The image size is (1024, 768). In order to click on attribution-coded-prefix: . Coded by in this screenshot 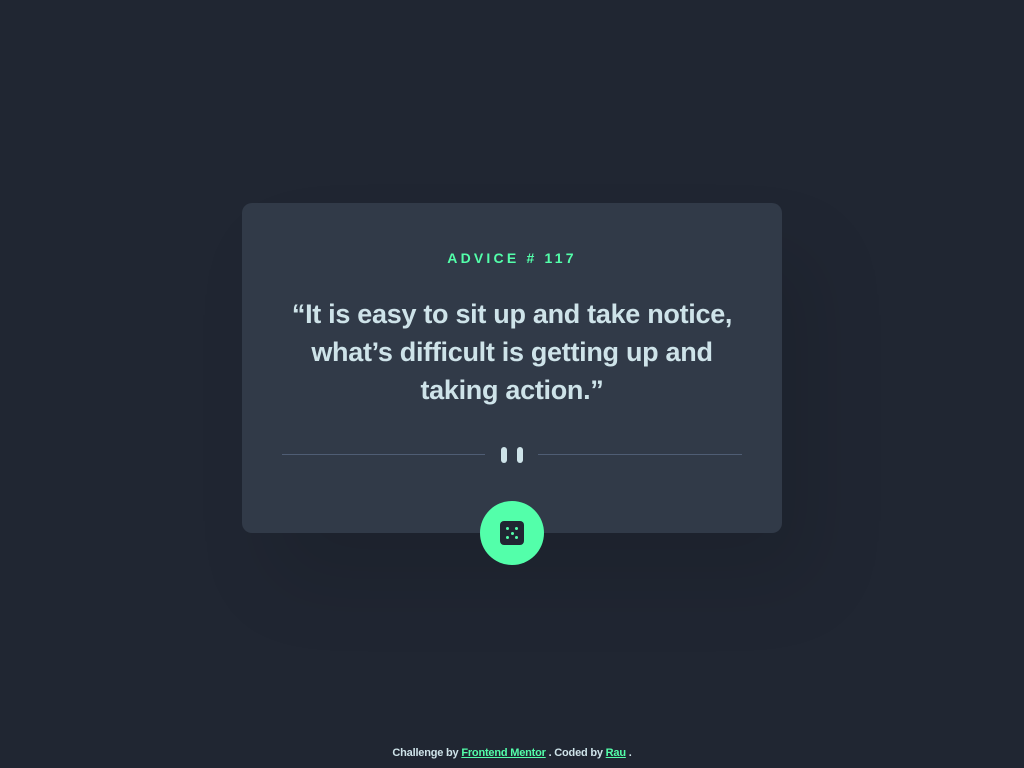, I will do `click(575, 753)`.